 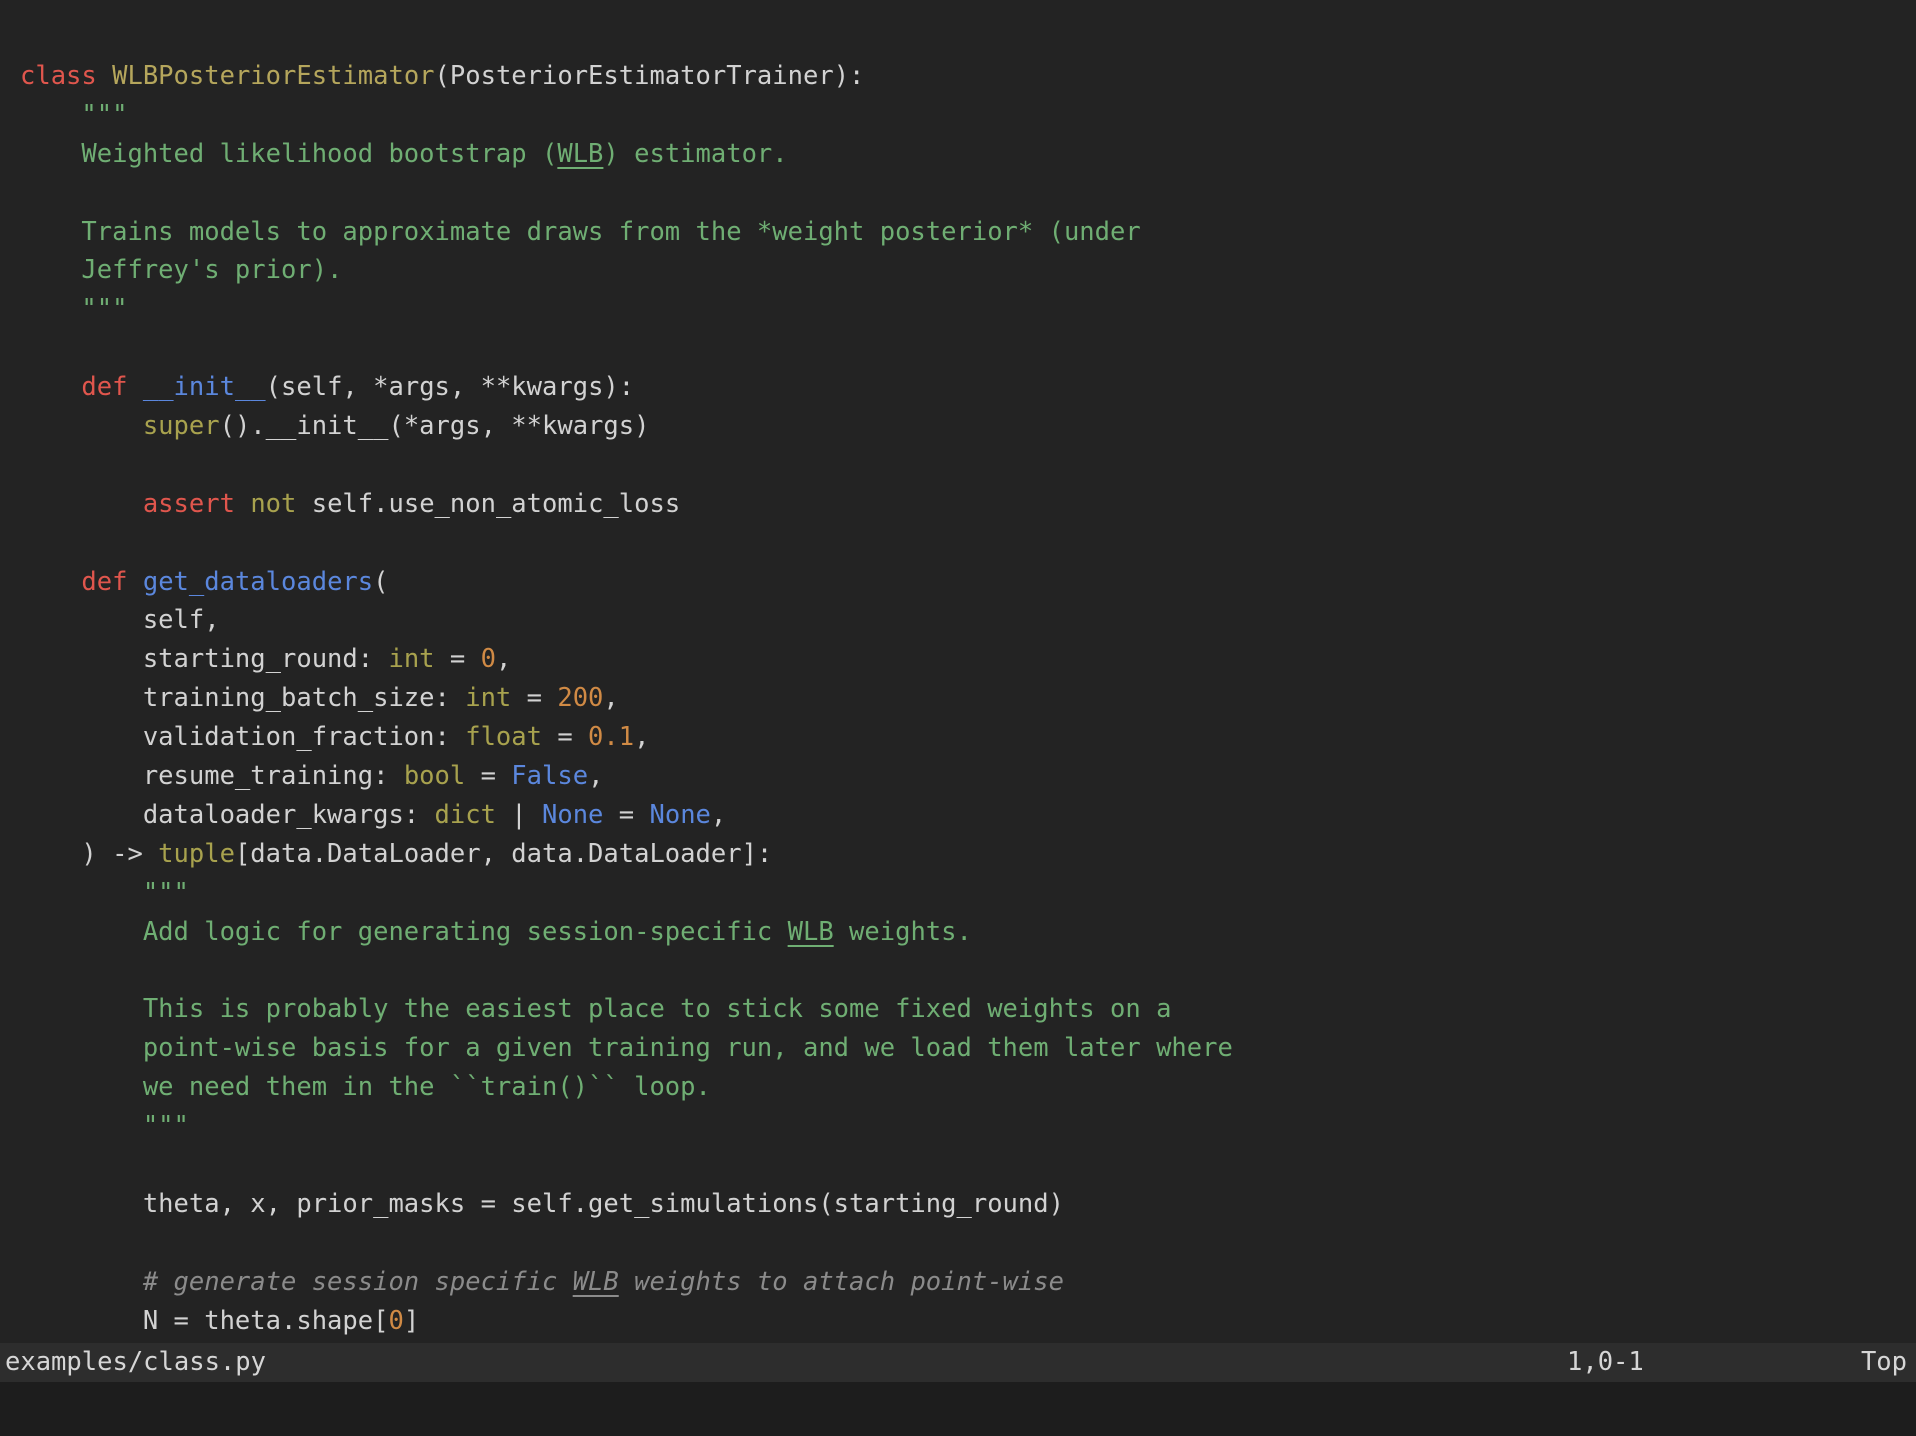 I want to click on code-token: N = theta.shape[, so click(x=204, y=1320).